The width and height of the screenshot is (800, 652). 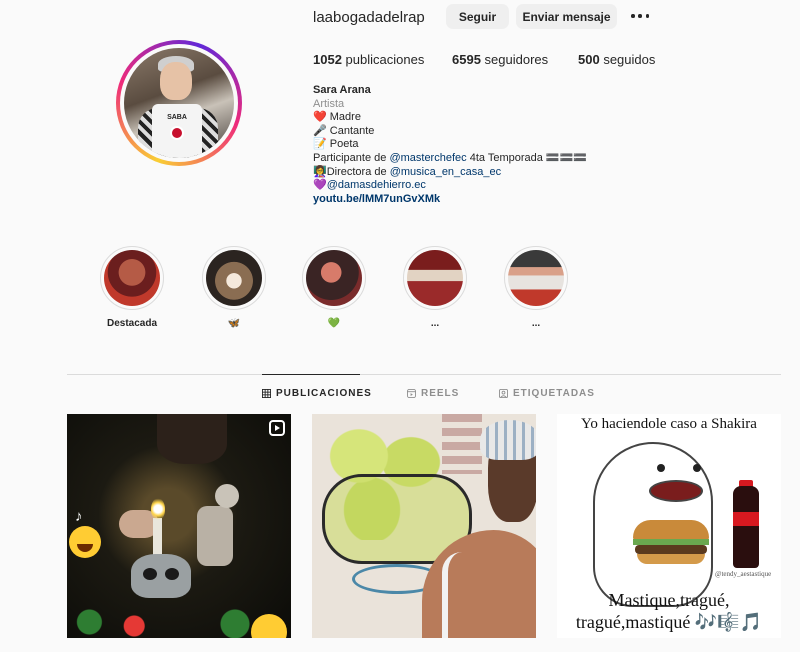 I want to click on full-name: Sara Arana, so click(x=342, y=90).